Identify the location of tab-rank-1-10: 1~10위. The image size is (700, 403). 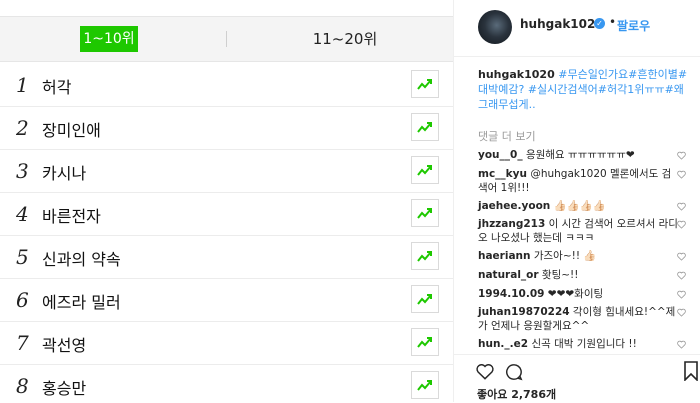
(109, 39).